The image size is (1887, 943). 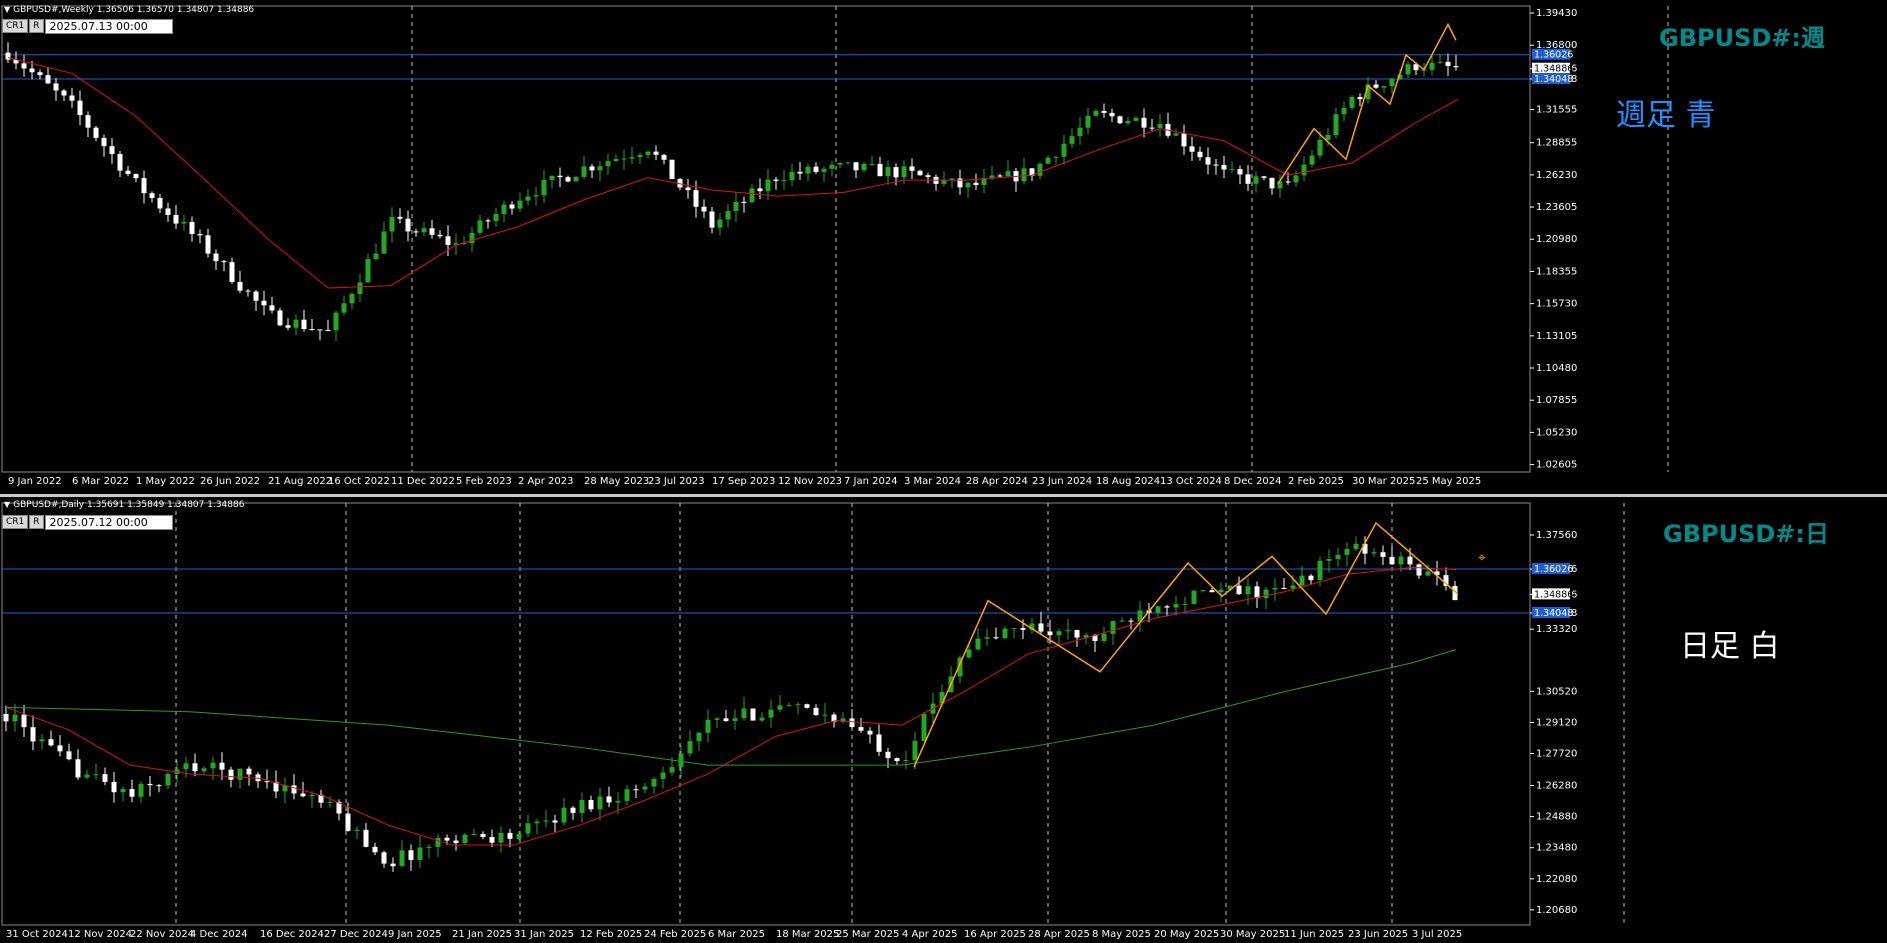 I want to click on date-tick-label: 21 Aug 2022, so click(x=300, y=481).